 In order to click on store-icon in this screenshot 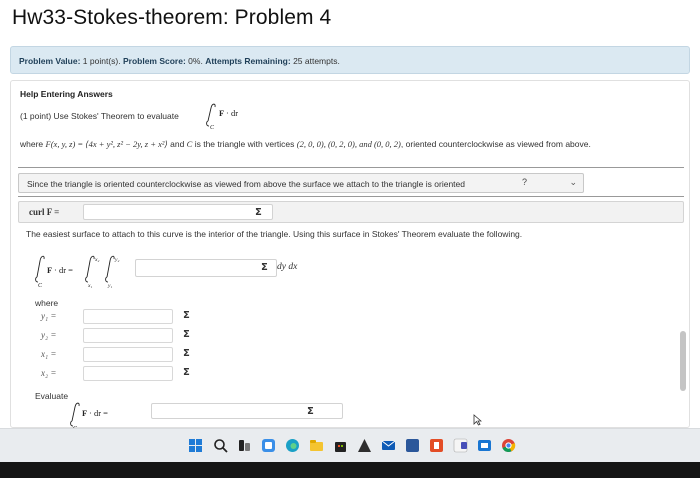, I will do `click(340, 445)`.